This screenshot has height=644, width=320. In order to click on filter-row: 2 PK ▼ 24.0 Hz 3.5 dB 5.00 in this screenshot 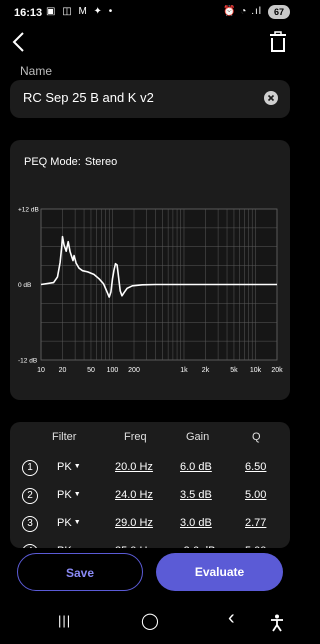, I will do `click(150, 498)`.